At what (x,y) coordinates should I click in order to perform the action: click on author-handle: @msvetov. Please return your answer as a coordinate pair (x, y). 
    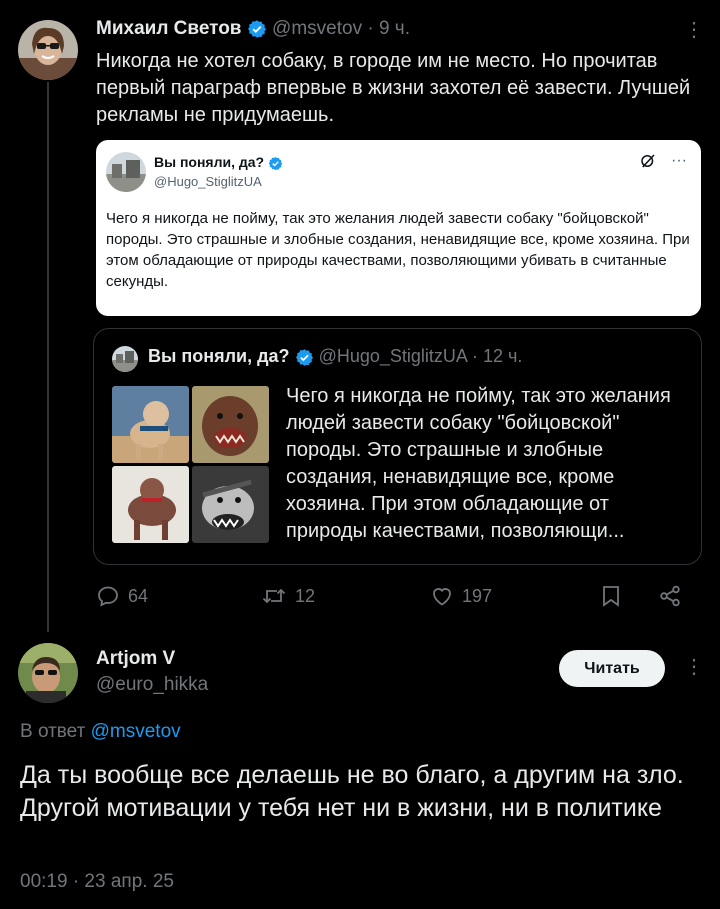
    Looking at the image, I should click on (317, 28).